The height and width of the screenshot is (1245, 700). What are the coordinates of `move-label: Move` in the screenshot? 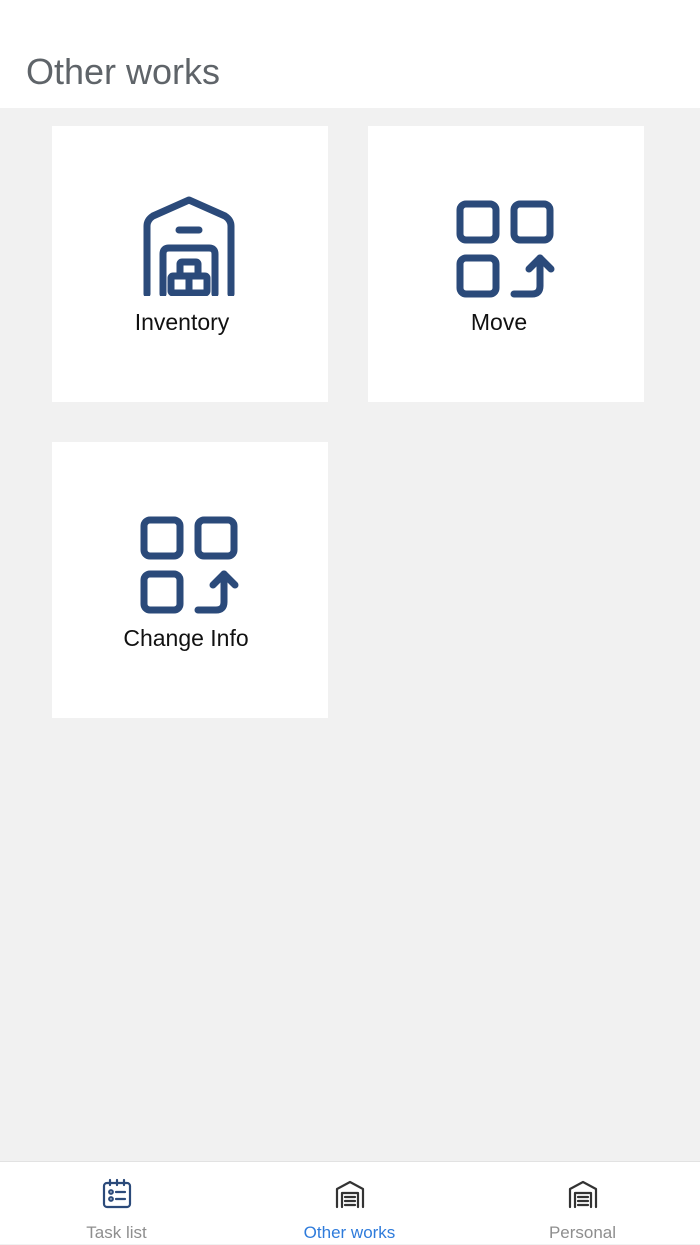 It's located at (499, 322).